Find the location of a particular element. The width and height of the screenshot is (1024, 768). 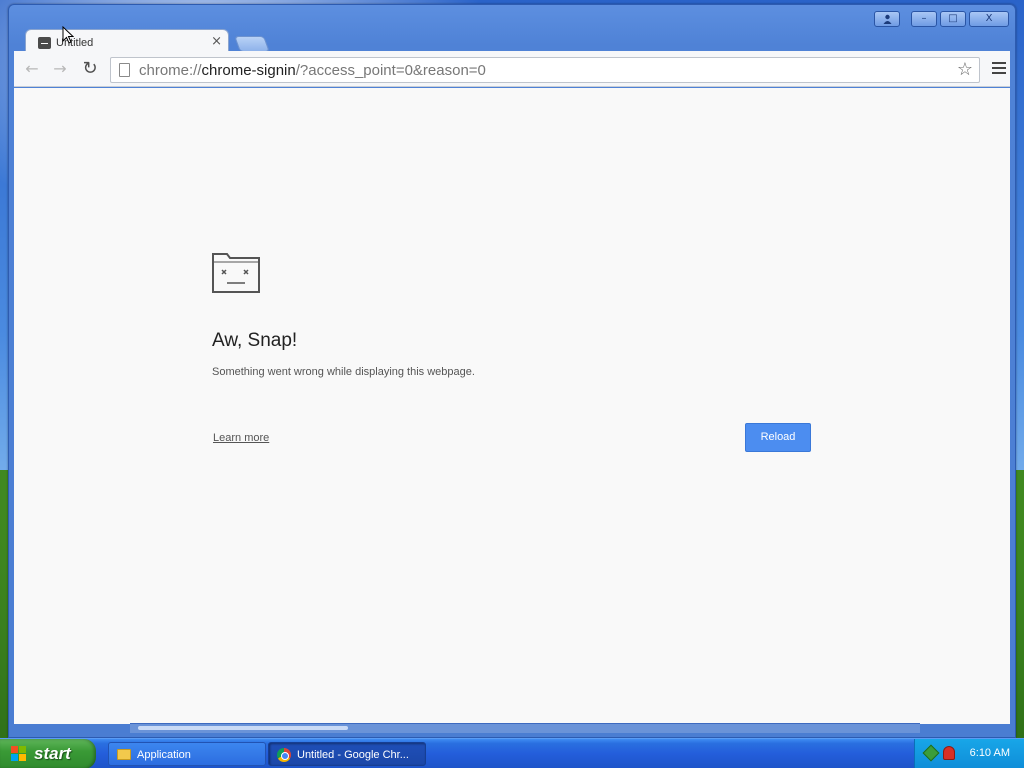

forward-arrow-icon: → is located at coordinates (60, 69).